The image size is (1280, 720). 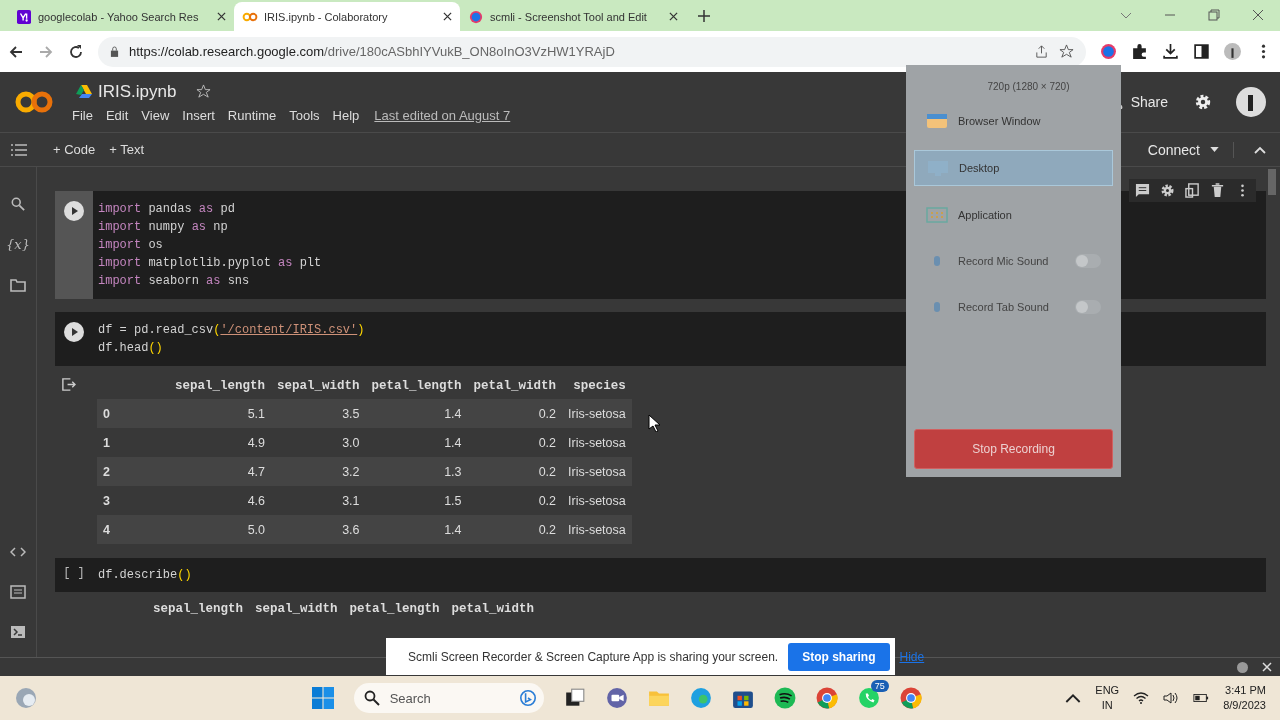 I want to click on folder-icon, so click(x=18, y=285).